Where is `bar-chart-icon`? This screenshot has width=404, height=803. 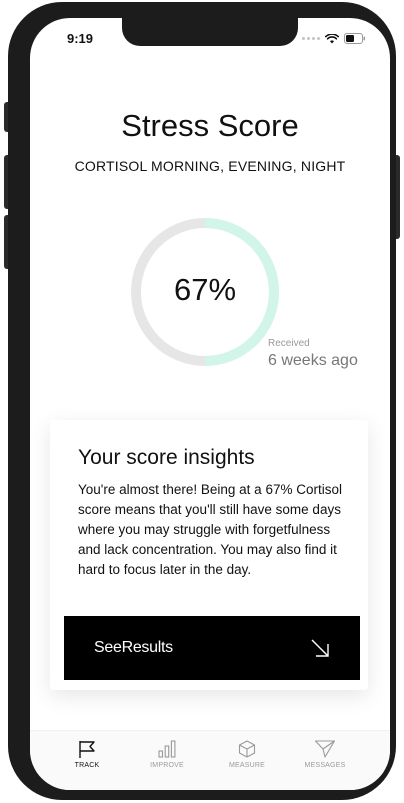
bar-chart-icon is located at coordinates (167, 749).